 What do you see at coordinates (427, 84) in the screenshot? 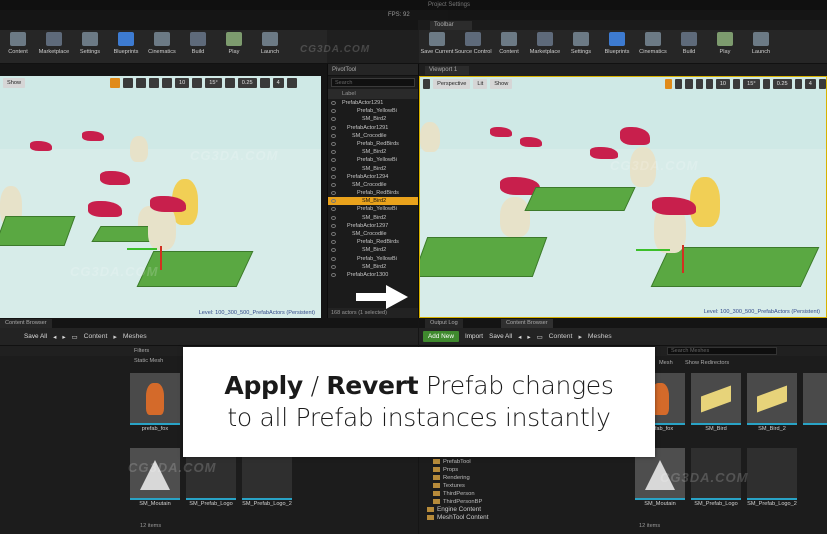
I see `viewport-menu-icon` at bounding box center [427, 84].